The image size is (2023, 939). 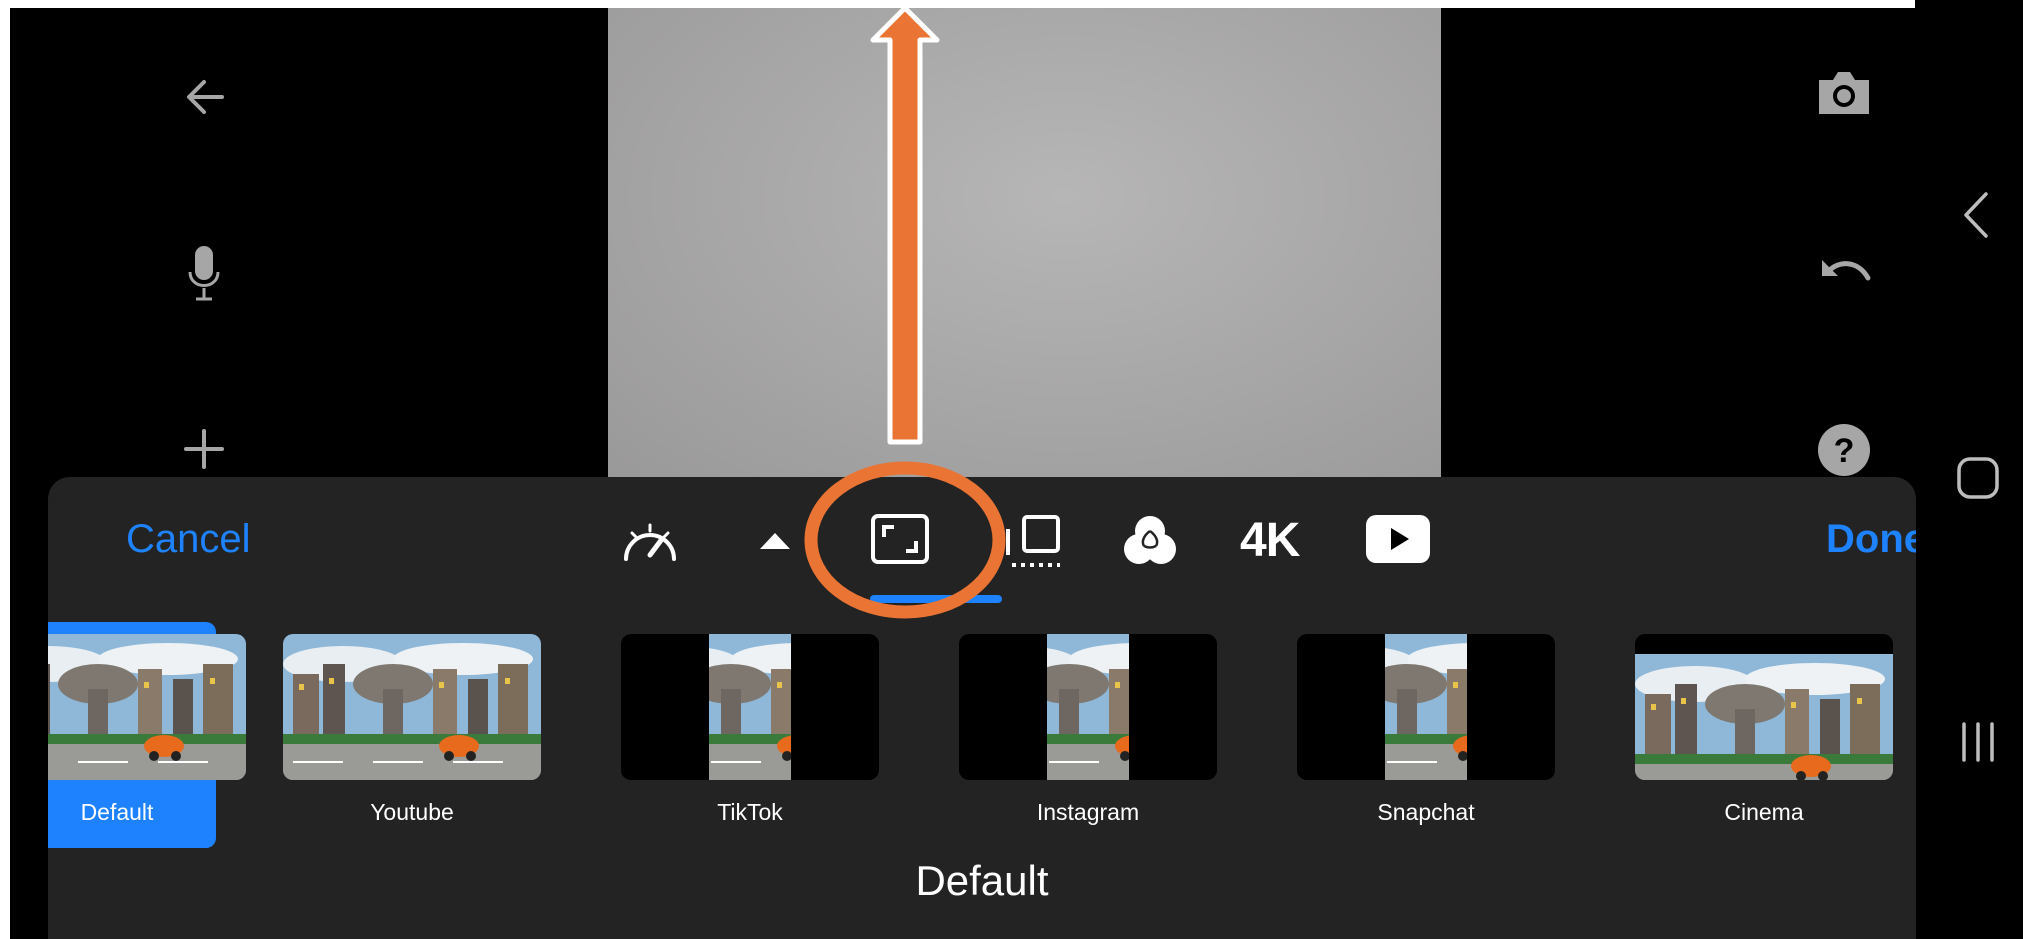 I want to click on done-button: Done, so click(x=1871, y=539).